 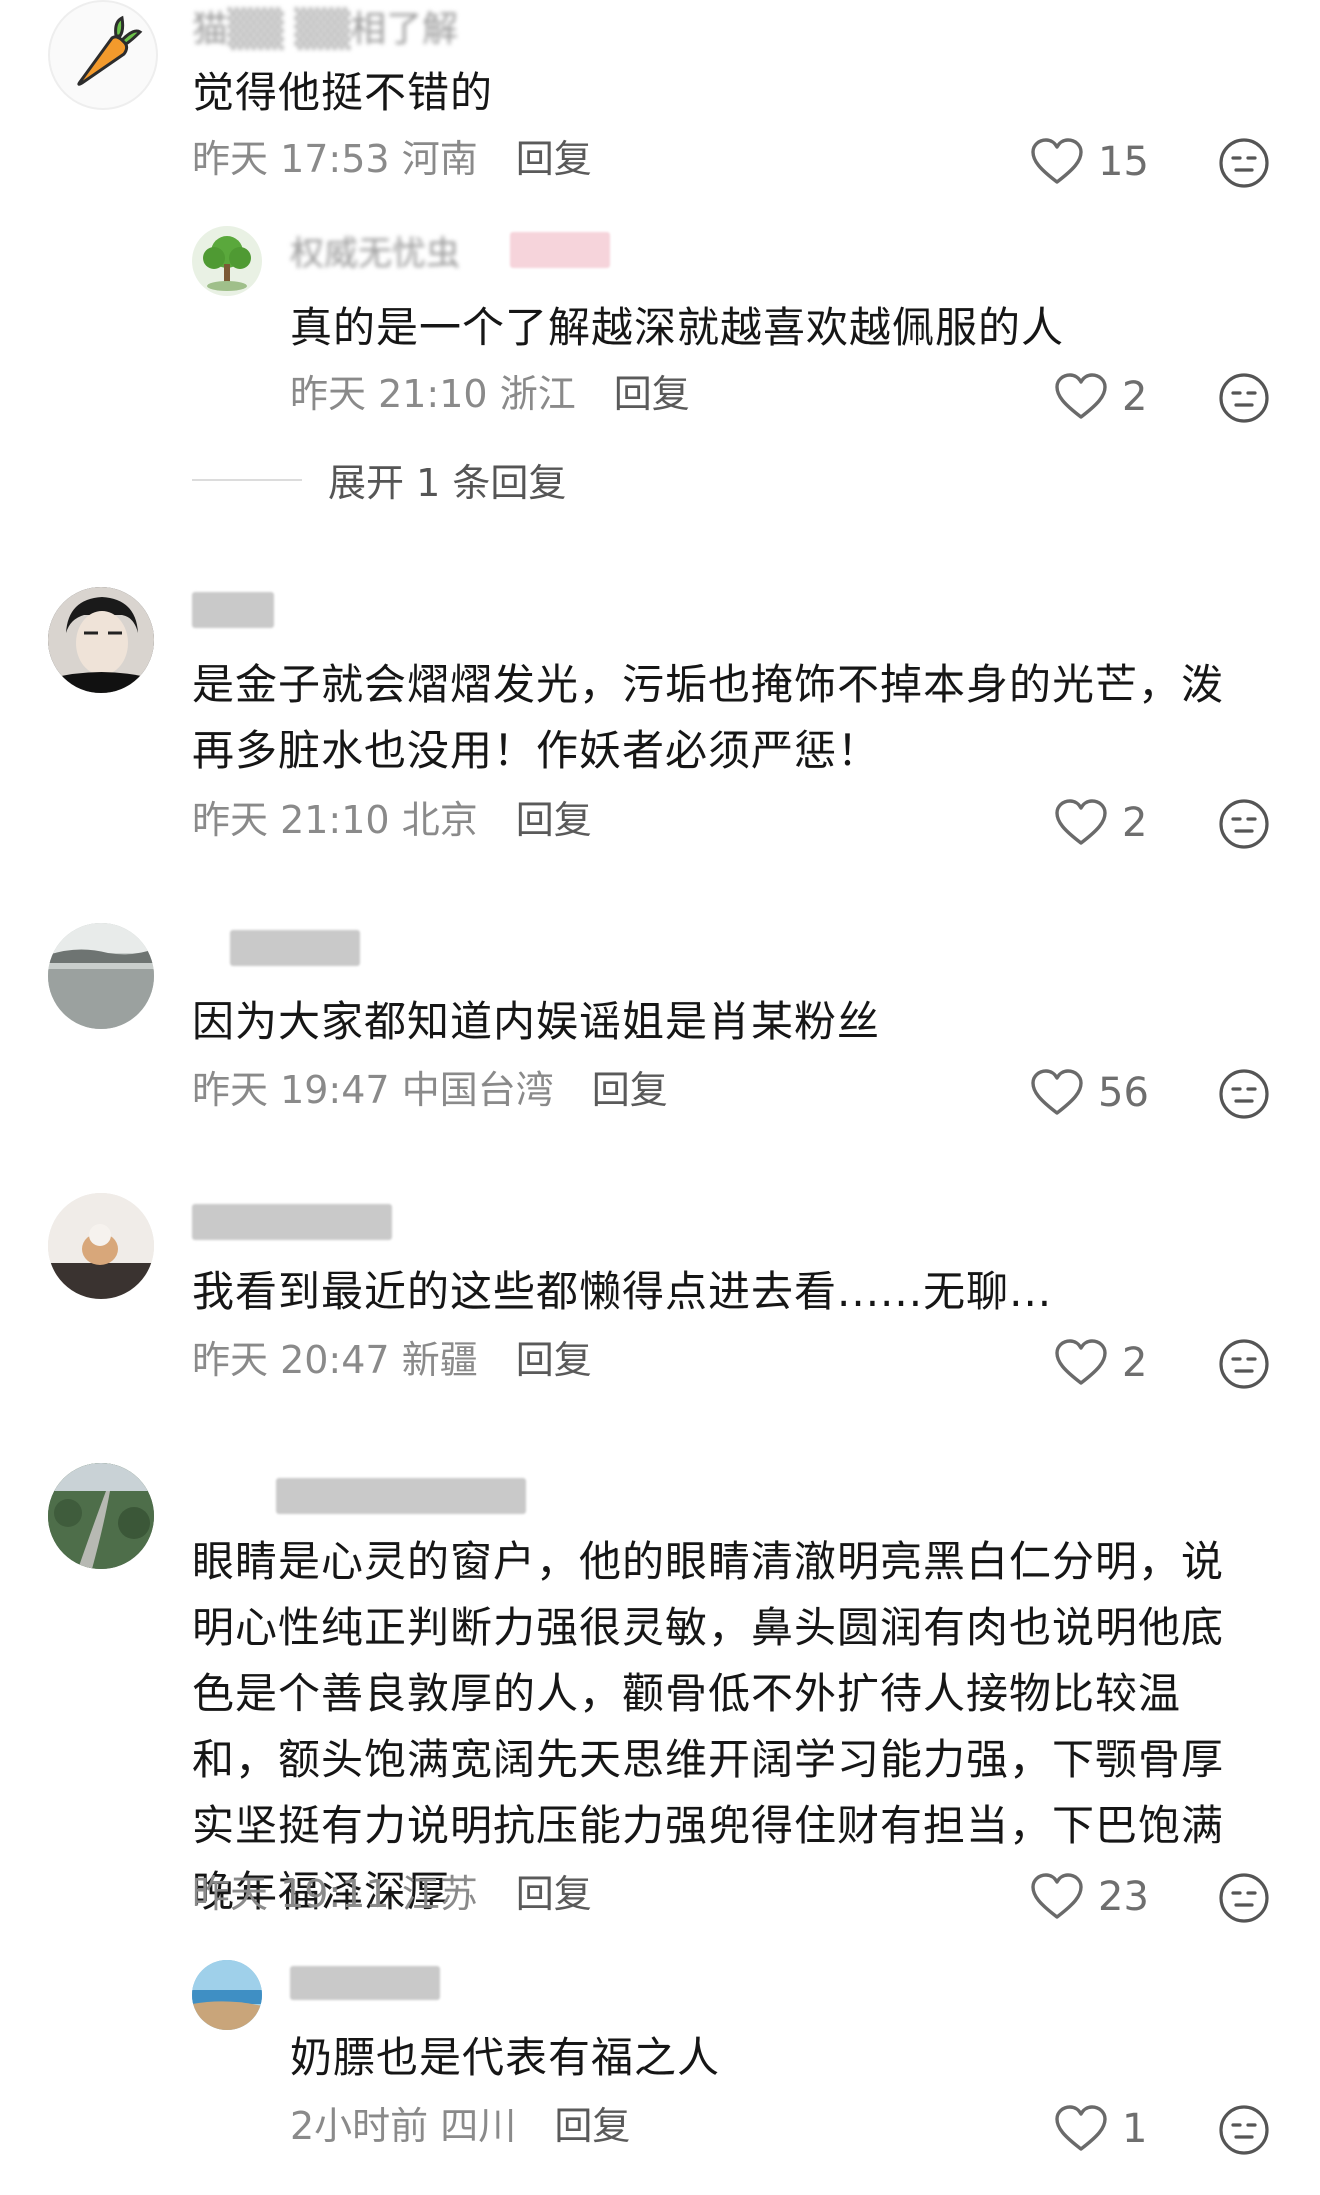 I want to click on carrot-icon, so click(x=110, y=50).